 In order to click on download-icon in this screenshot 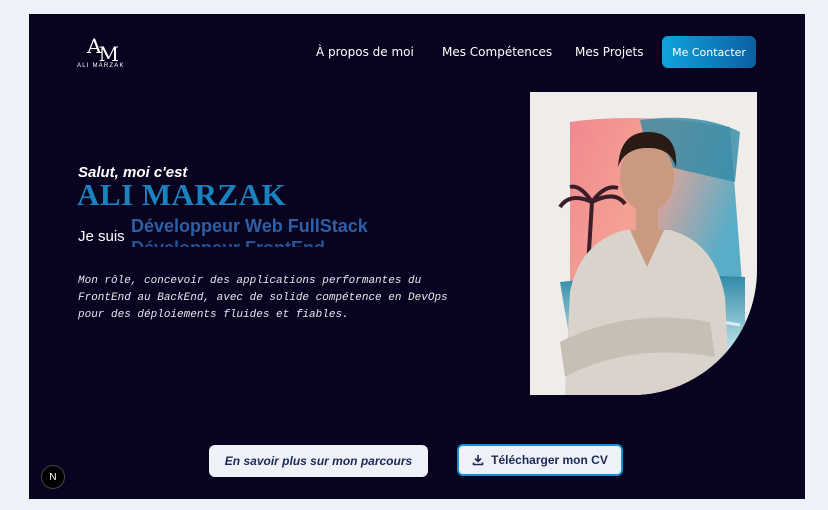, I will do `click(478, 460)`.